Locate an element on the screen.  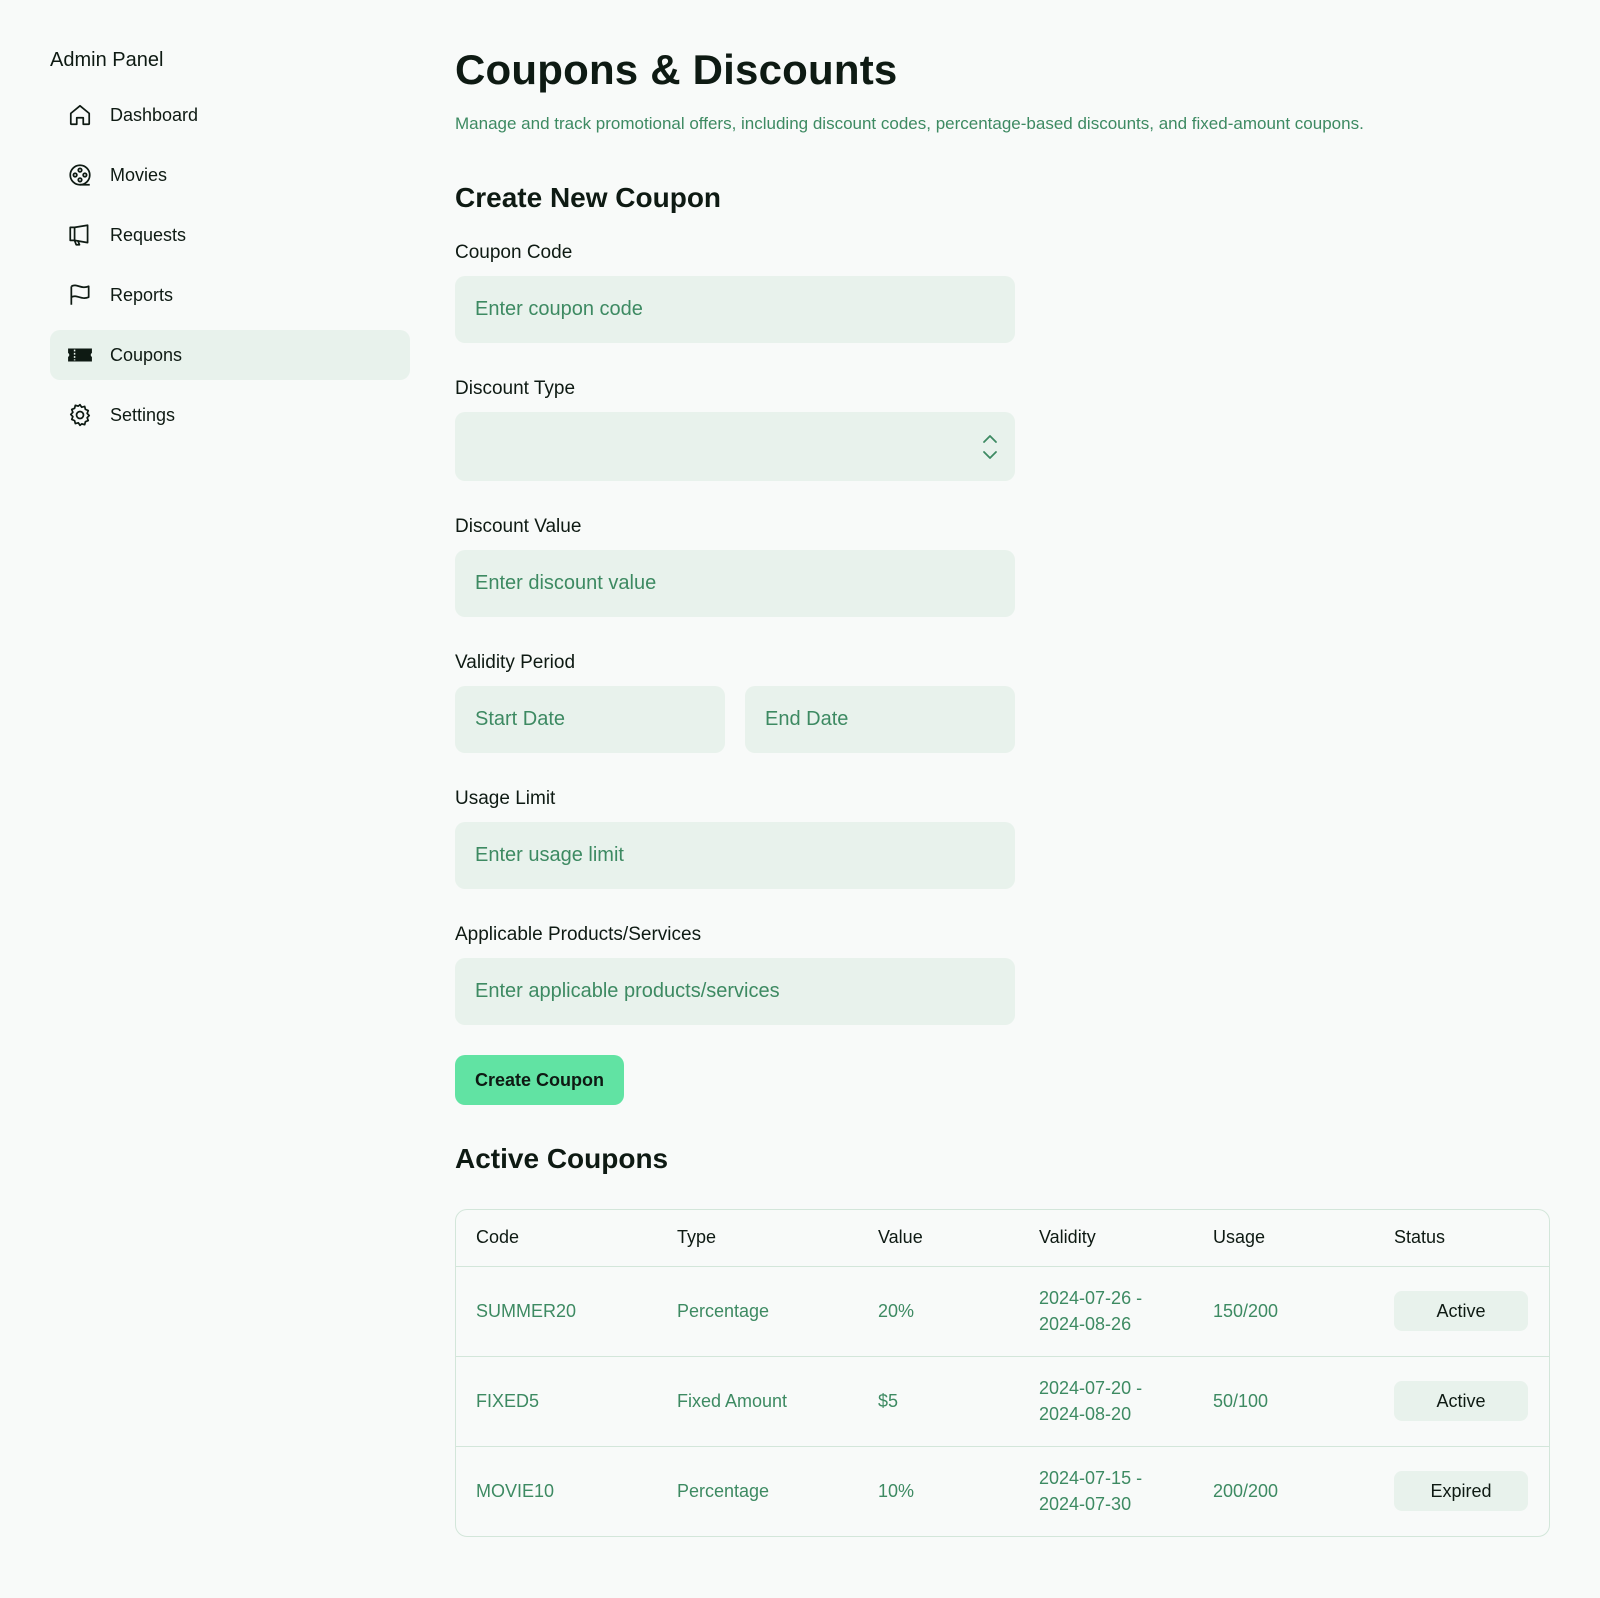
usage-limit-input is located at coordinates (735, 855).